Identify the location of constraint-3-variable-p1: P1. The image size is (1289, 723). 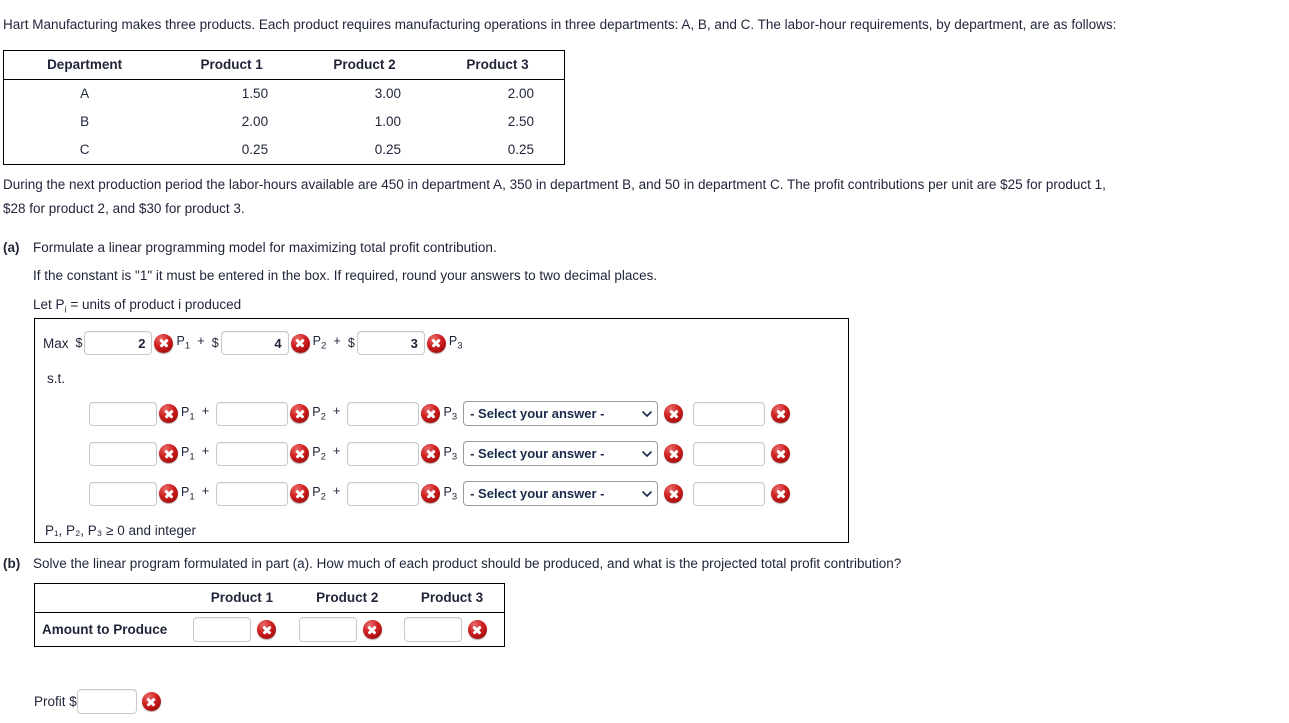
(188, 493).